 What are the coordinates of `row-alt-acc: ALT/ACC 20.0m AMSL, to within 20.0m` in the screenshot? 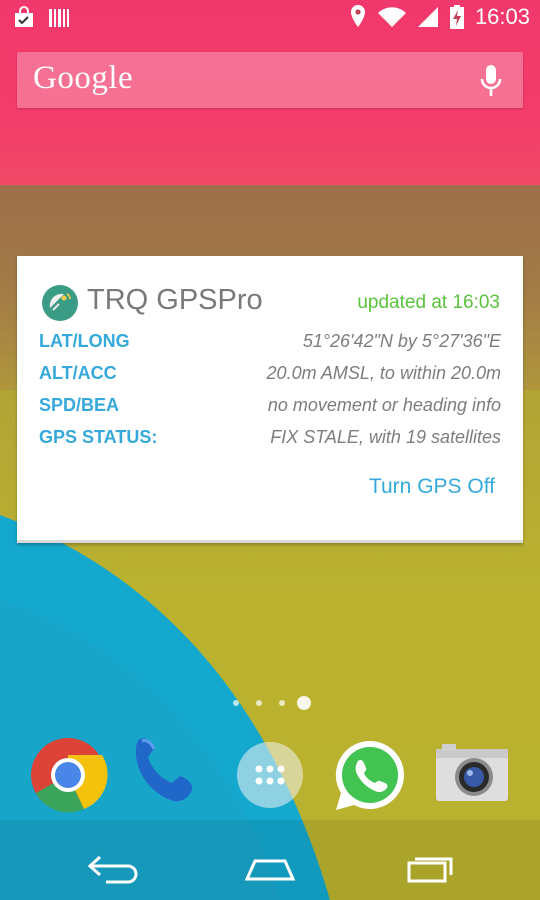 It's located at (270, 376).